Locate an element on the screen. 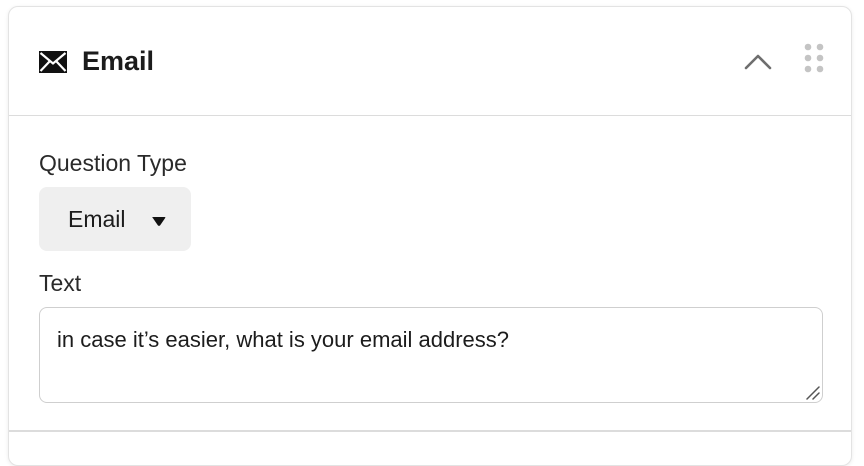  card-title: Email is located at coordinates (118, 61).